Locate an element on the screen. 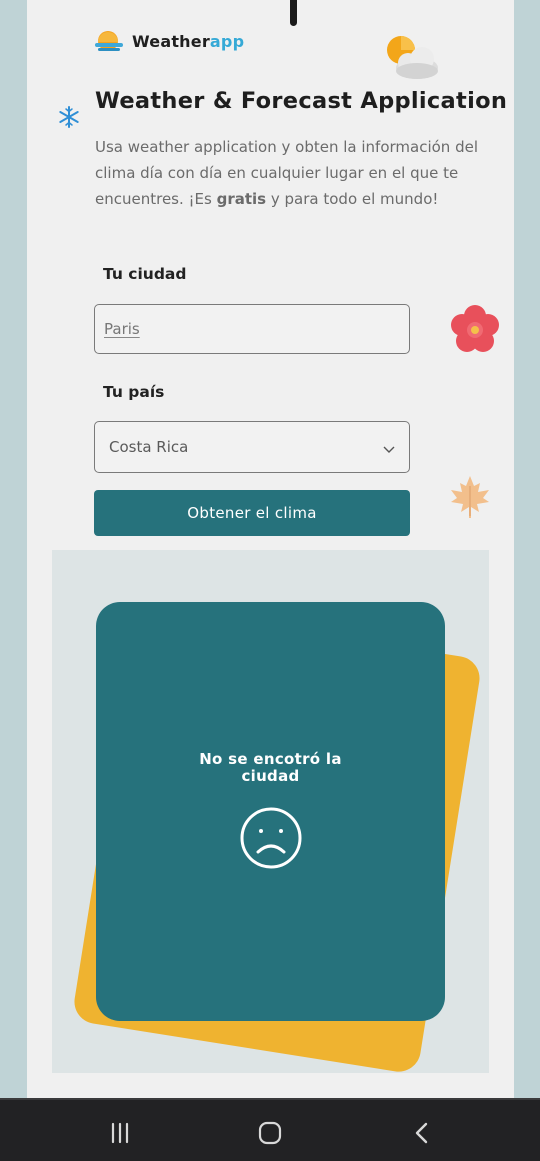 The height and width of the screenshot is (1161, 540). chevron-down-icon is located at coordinates (389, 447).